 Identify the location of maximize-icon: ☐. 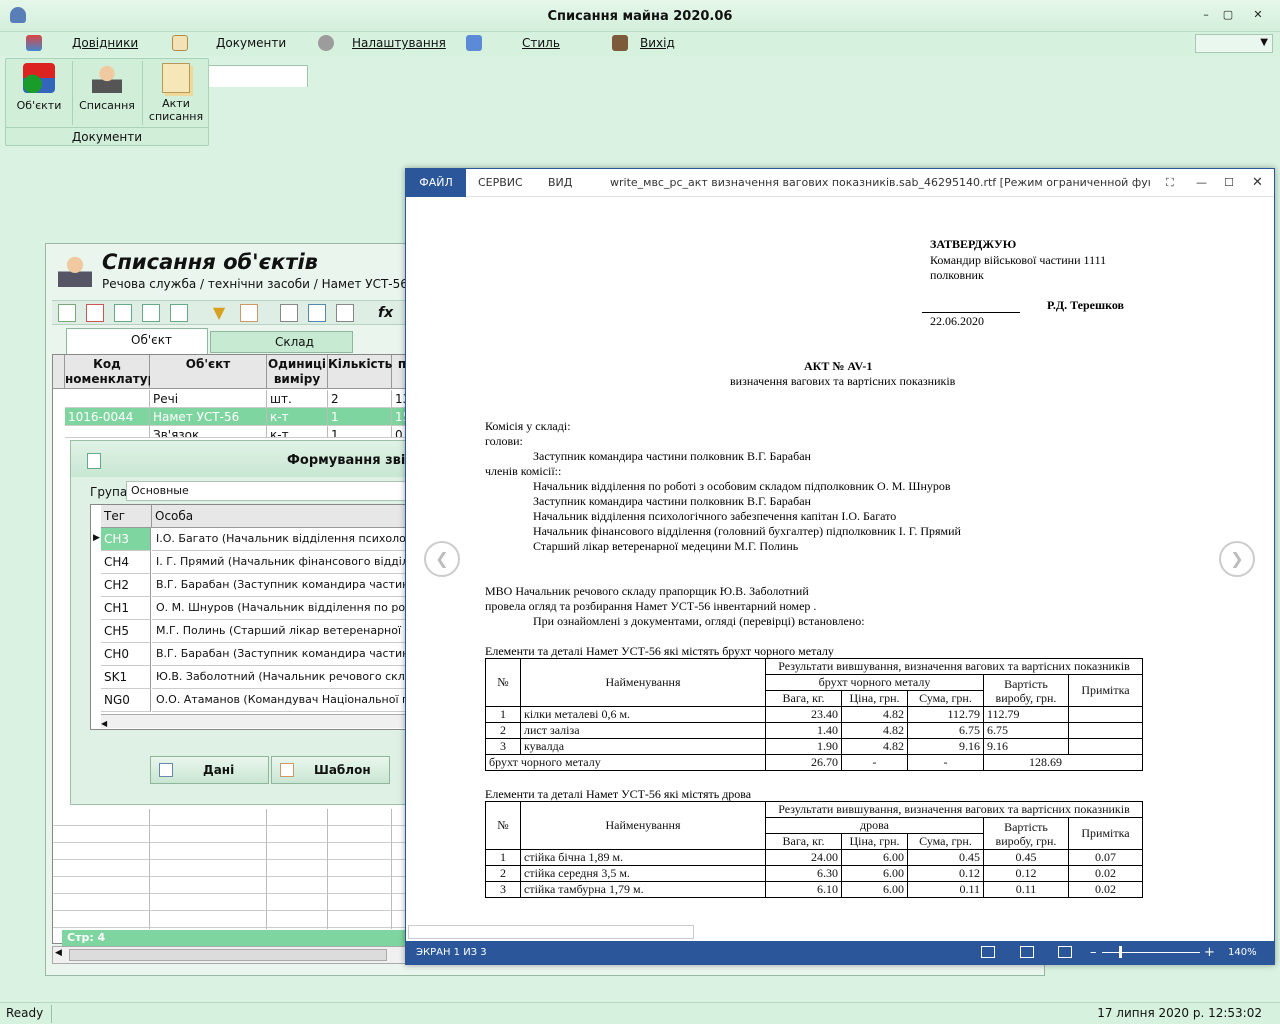
(1229, 183).